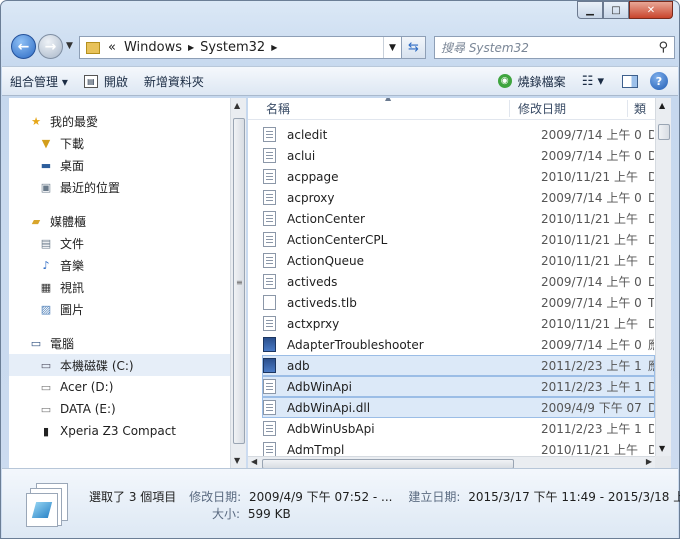 The width and height of the screenshot is (680, 539). I want to click on nav-item-documents: ▤ 文件, so click(119, 243).